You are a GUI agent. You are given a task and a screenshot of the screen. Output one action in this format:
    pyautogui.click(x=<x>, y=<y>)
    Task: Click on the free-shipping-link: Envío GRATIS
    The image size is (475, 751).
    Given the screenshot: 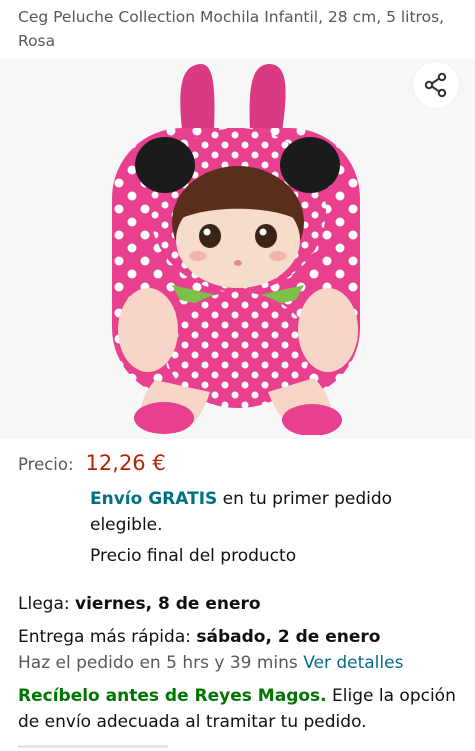 What is the action you would take?
    pyautogui.click(x=153, y=499)
    